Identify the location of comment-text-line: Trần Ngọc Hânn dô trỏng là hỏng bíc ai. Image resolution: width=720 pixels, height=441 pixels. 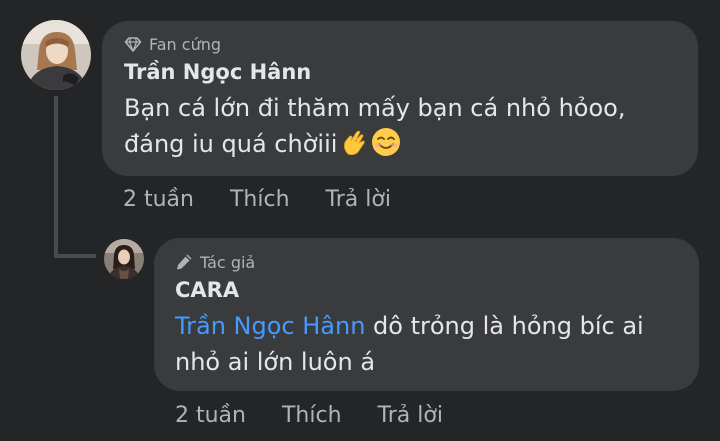
(427, 326).